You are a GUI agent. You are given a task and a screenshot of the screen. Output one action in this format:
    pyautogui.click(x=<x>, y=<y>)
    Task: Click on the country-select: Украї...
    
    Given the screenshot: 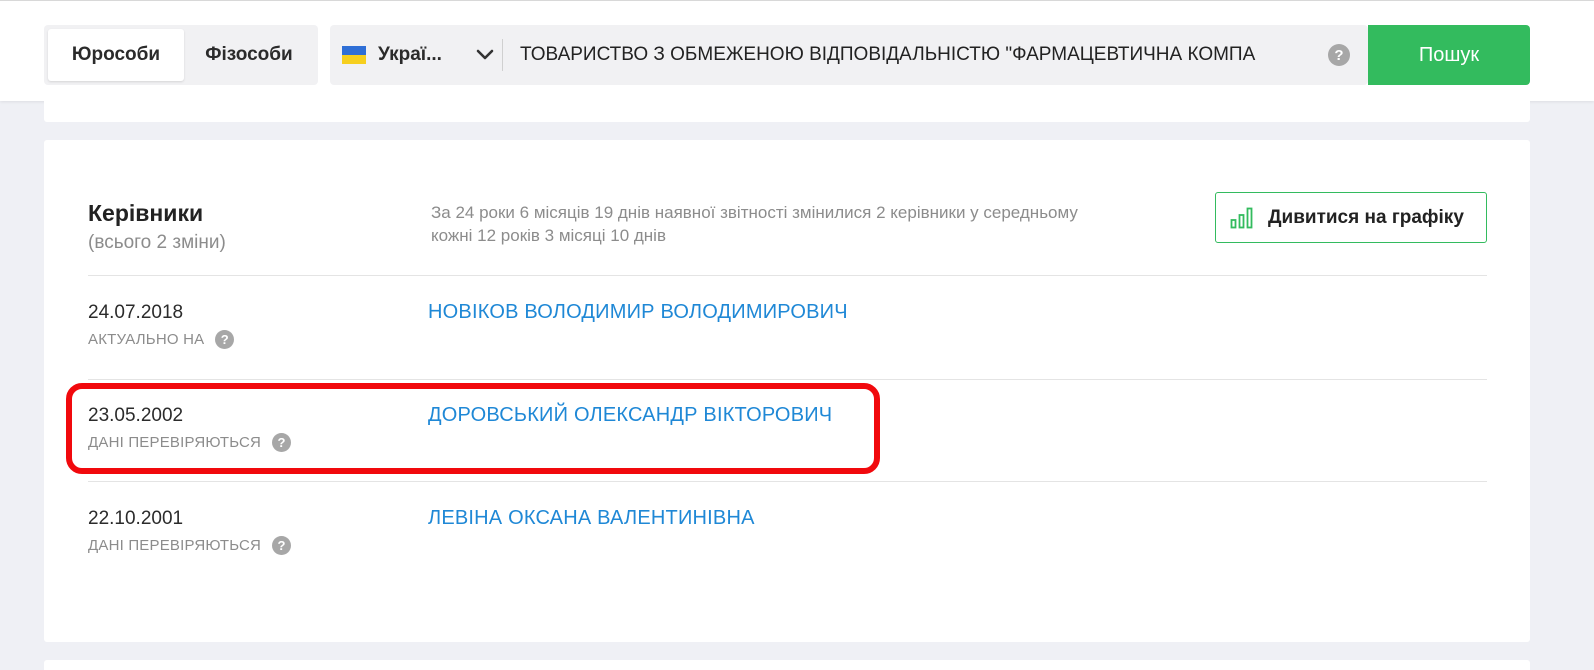 What is the action you would take?
    pyautogui.click(x=421, y=55)
    